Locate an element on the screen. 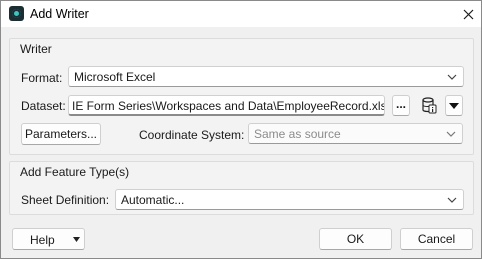 The height and width of the screenshot is (259, 482). fme-app-icon is located at coordinates (16, 13).